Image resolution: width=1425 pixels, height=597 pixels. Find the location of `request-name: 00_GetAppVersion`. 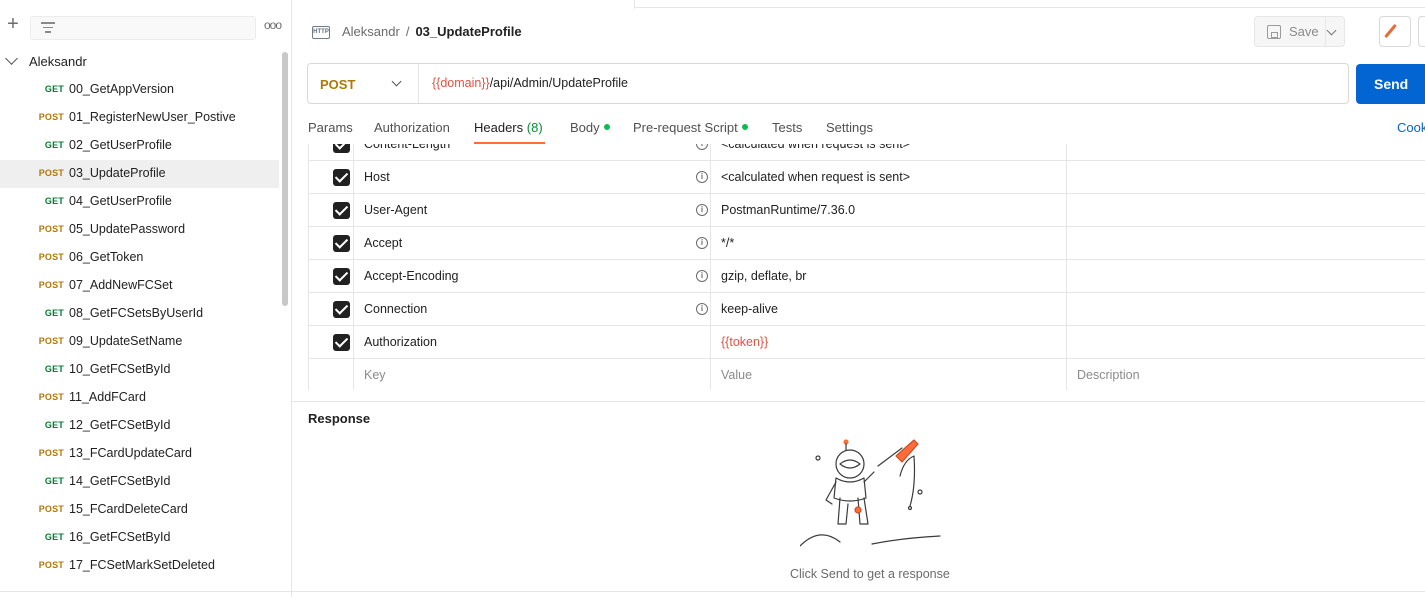

request-name: 00_GetAppVersion is located at coordinates (121, 89).